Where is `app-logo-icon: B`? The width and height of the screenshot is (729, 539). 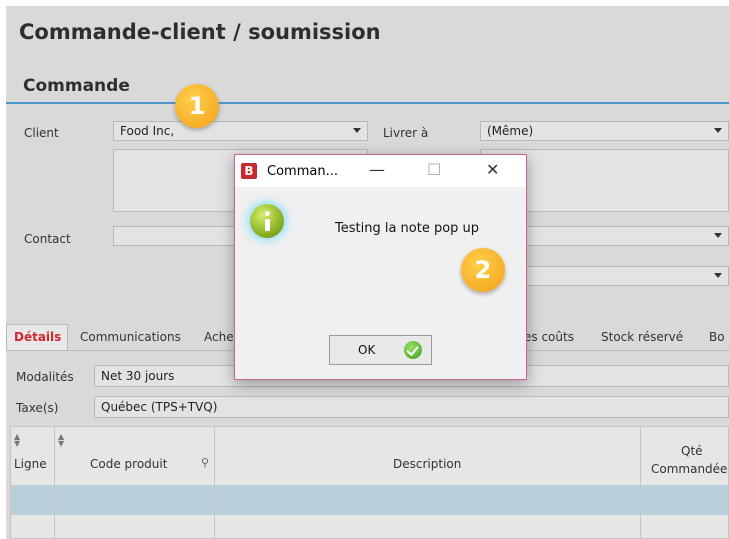
app-logo-icon: B is located at coordinates (249, 171).